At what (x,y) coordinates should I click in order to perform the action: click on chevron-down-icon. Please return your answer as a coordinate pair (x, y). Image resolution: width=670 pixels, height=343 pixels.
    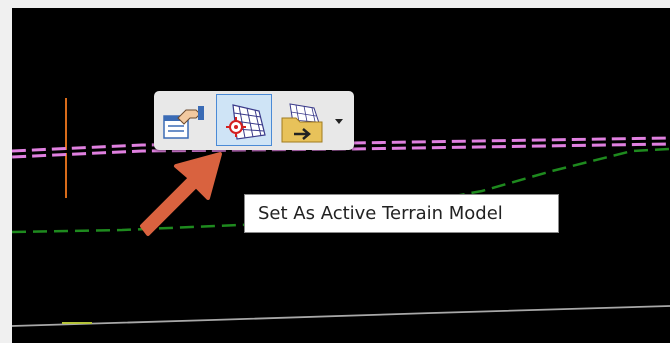
    Looking at the image, I should click on (339, 121).